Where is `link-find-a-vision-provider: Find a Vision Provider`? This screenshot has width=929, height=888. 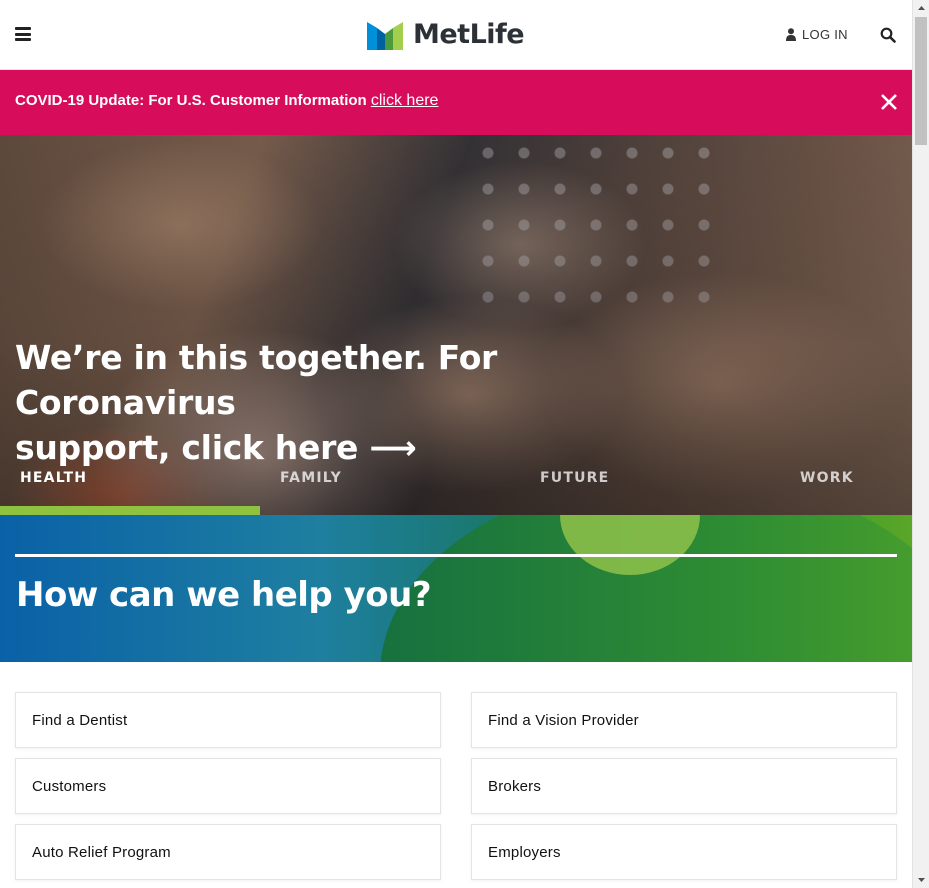 link-find-a-vision-provider: Find a Vision Provider is located at coordinates (684, 720).